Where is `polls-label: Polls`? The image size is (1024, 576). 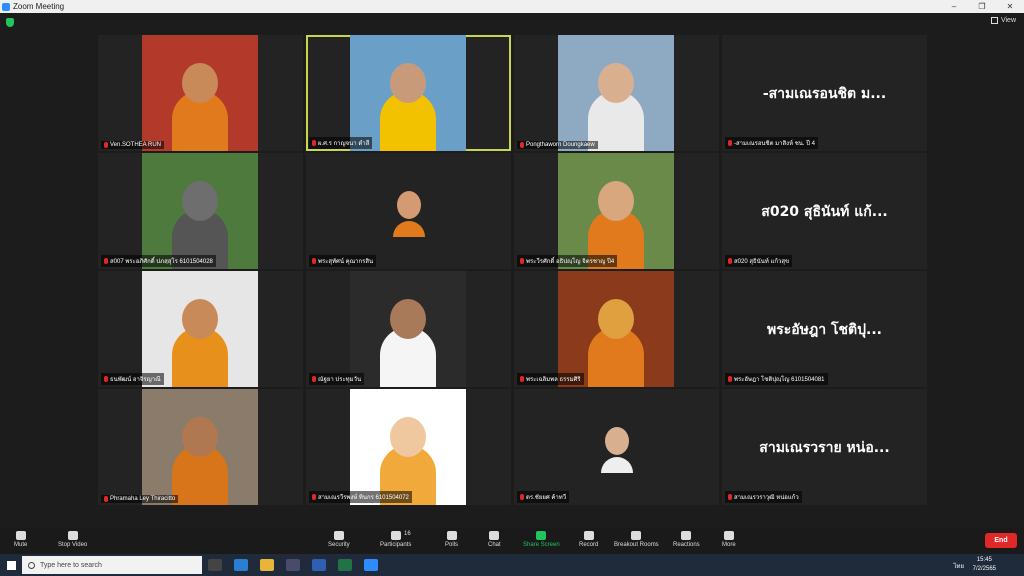 polls-label: Polls is located at coordinates (452, 545).